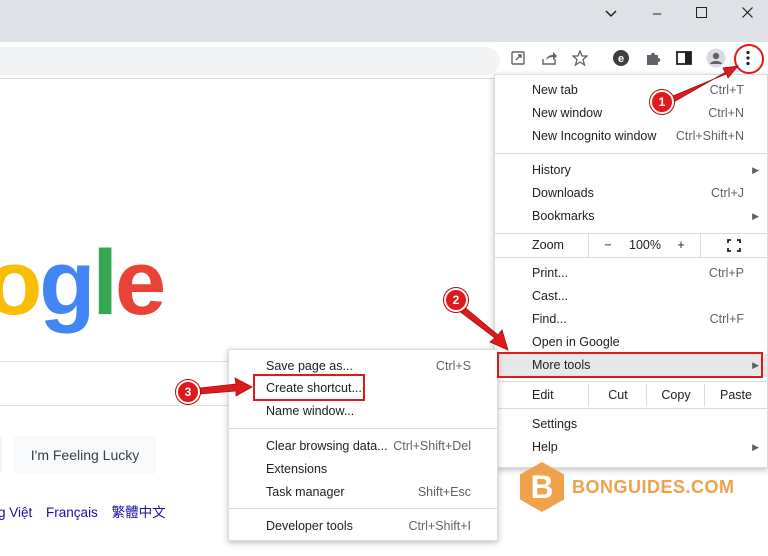 The image size is (768, 556). I want to click on step-badge-3: 3, so click(188, 392).